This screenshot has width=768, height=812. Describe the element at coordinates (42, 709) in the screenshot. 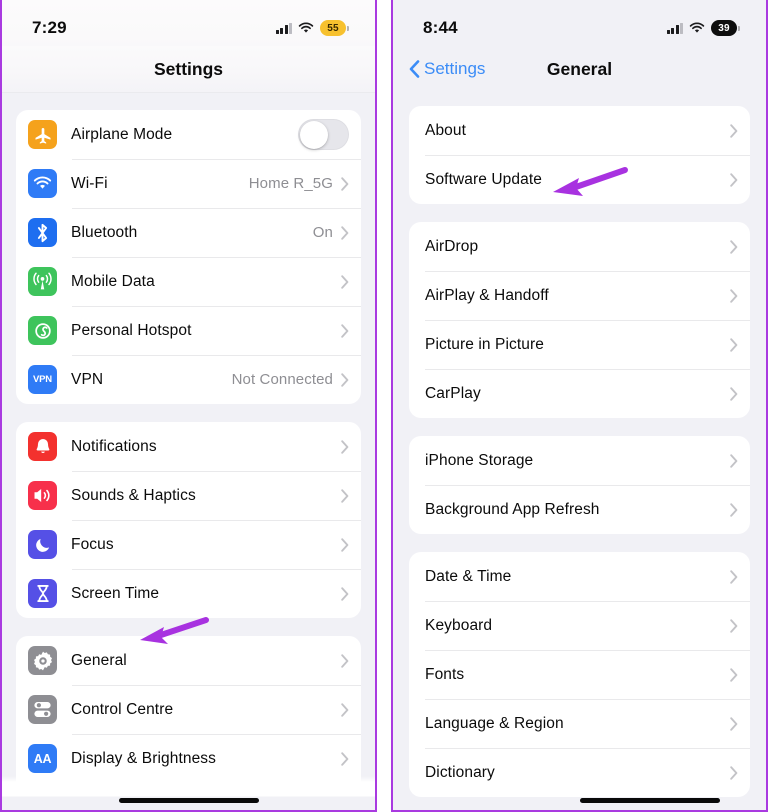

I see `control-centre-icon` at that location.